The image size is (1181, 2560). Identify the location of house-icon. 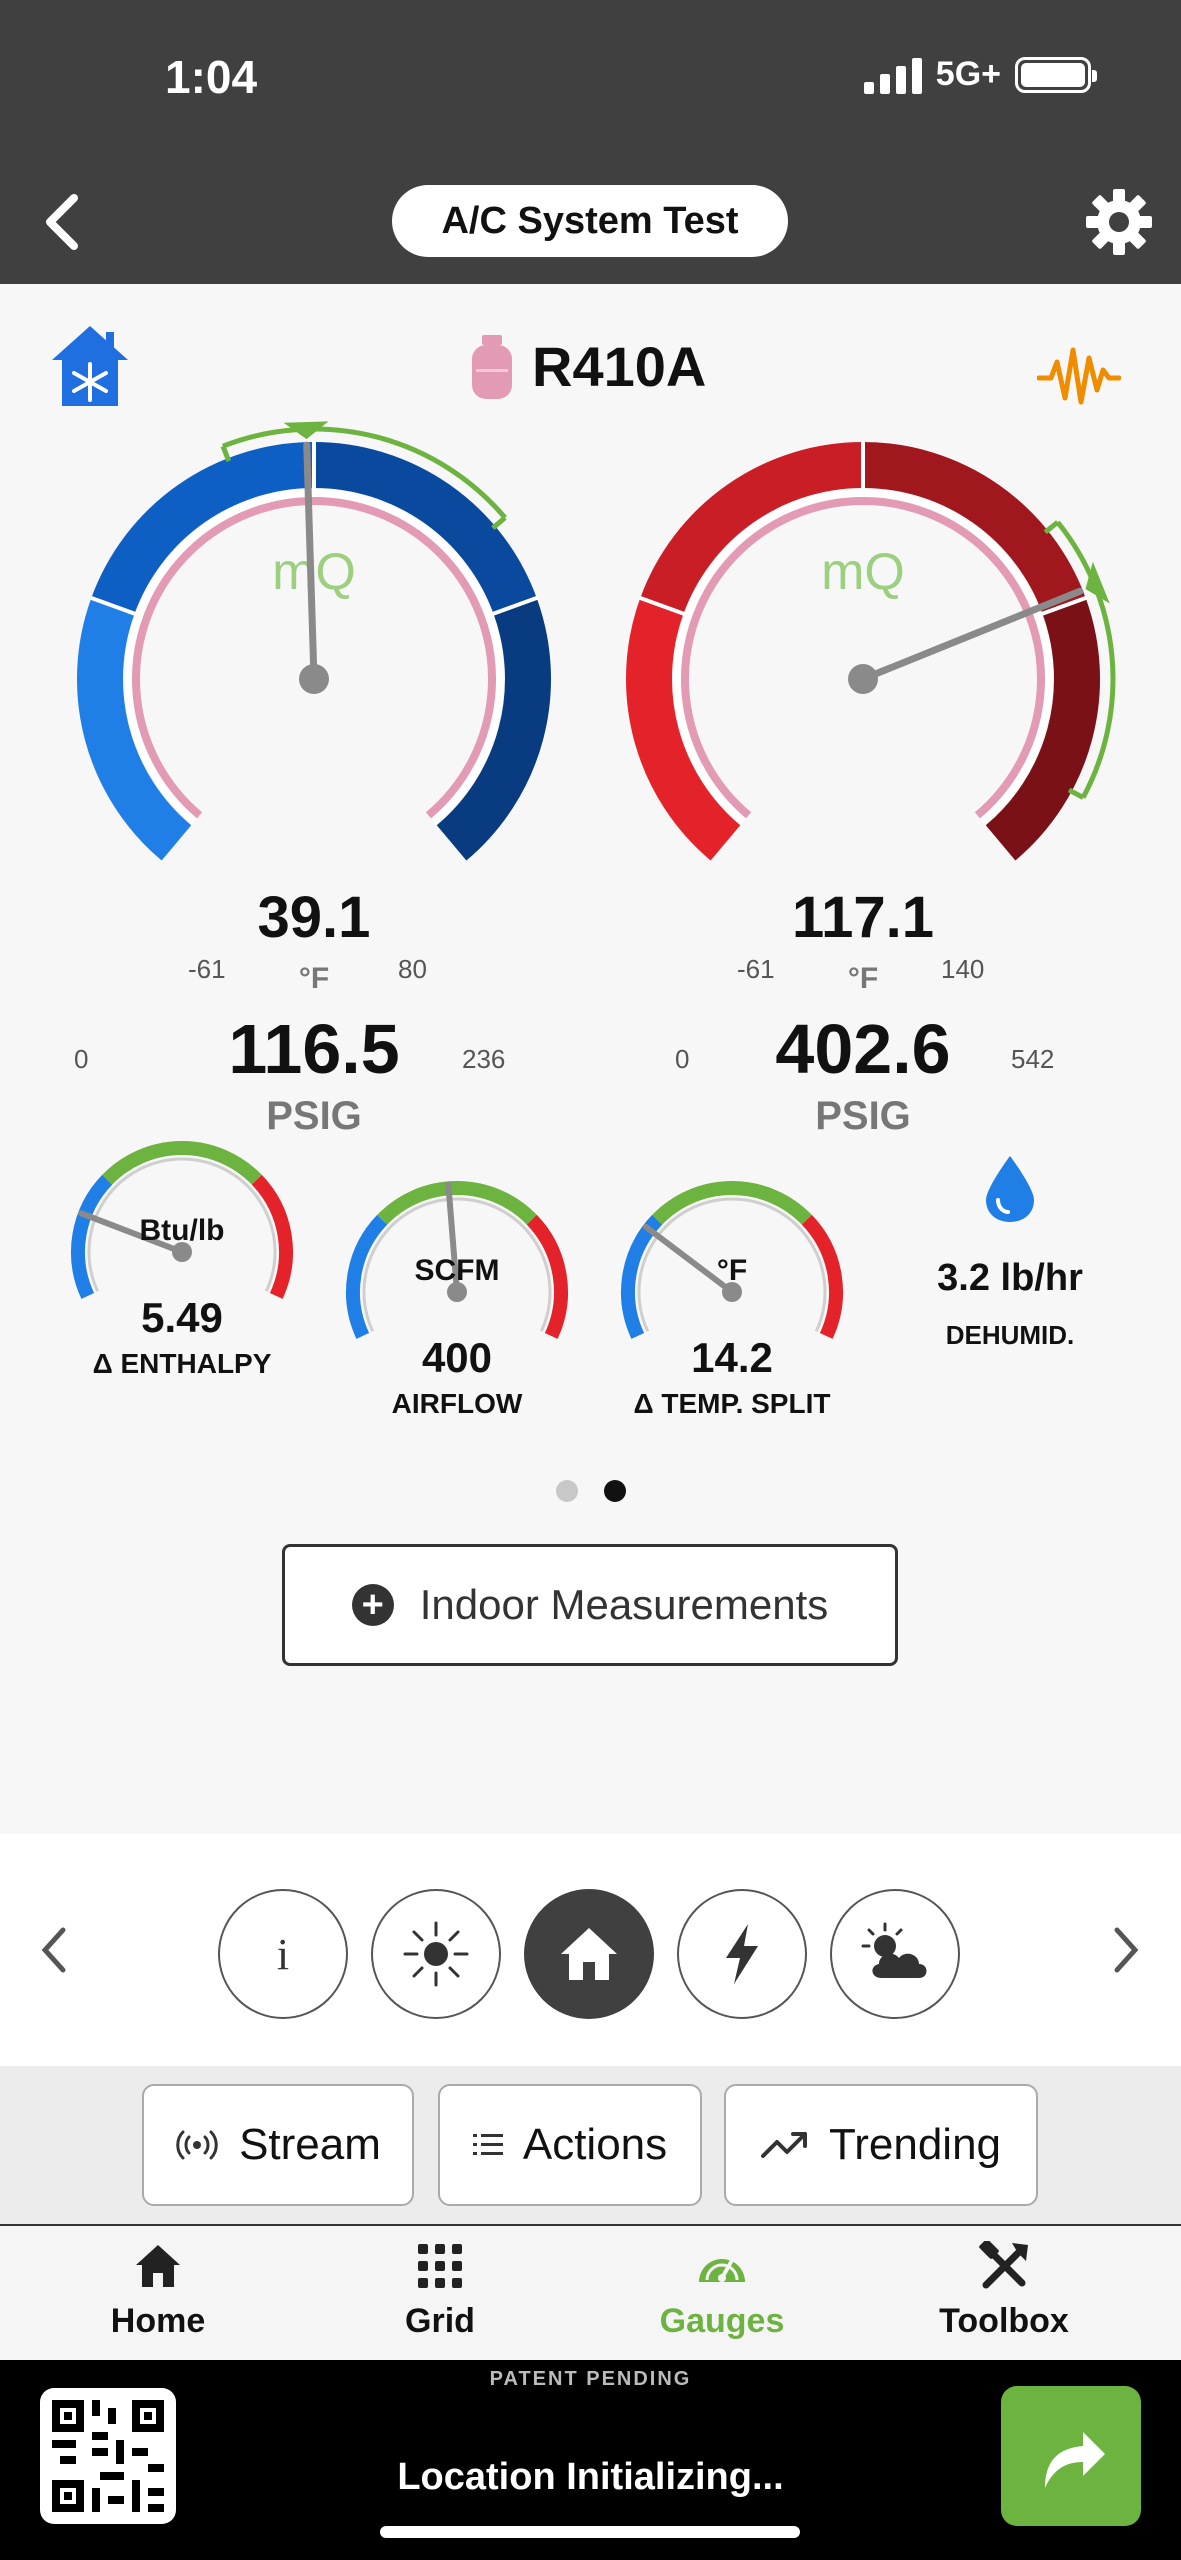
(589, 1954).